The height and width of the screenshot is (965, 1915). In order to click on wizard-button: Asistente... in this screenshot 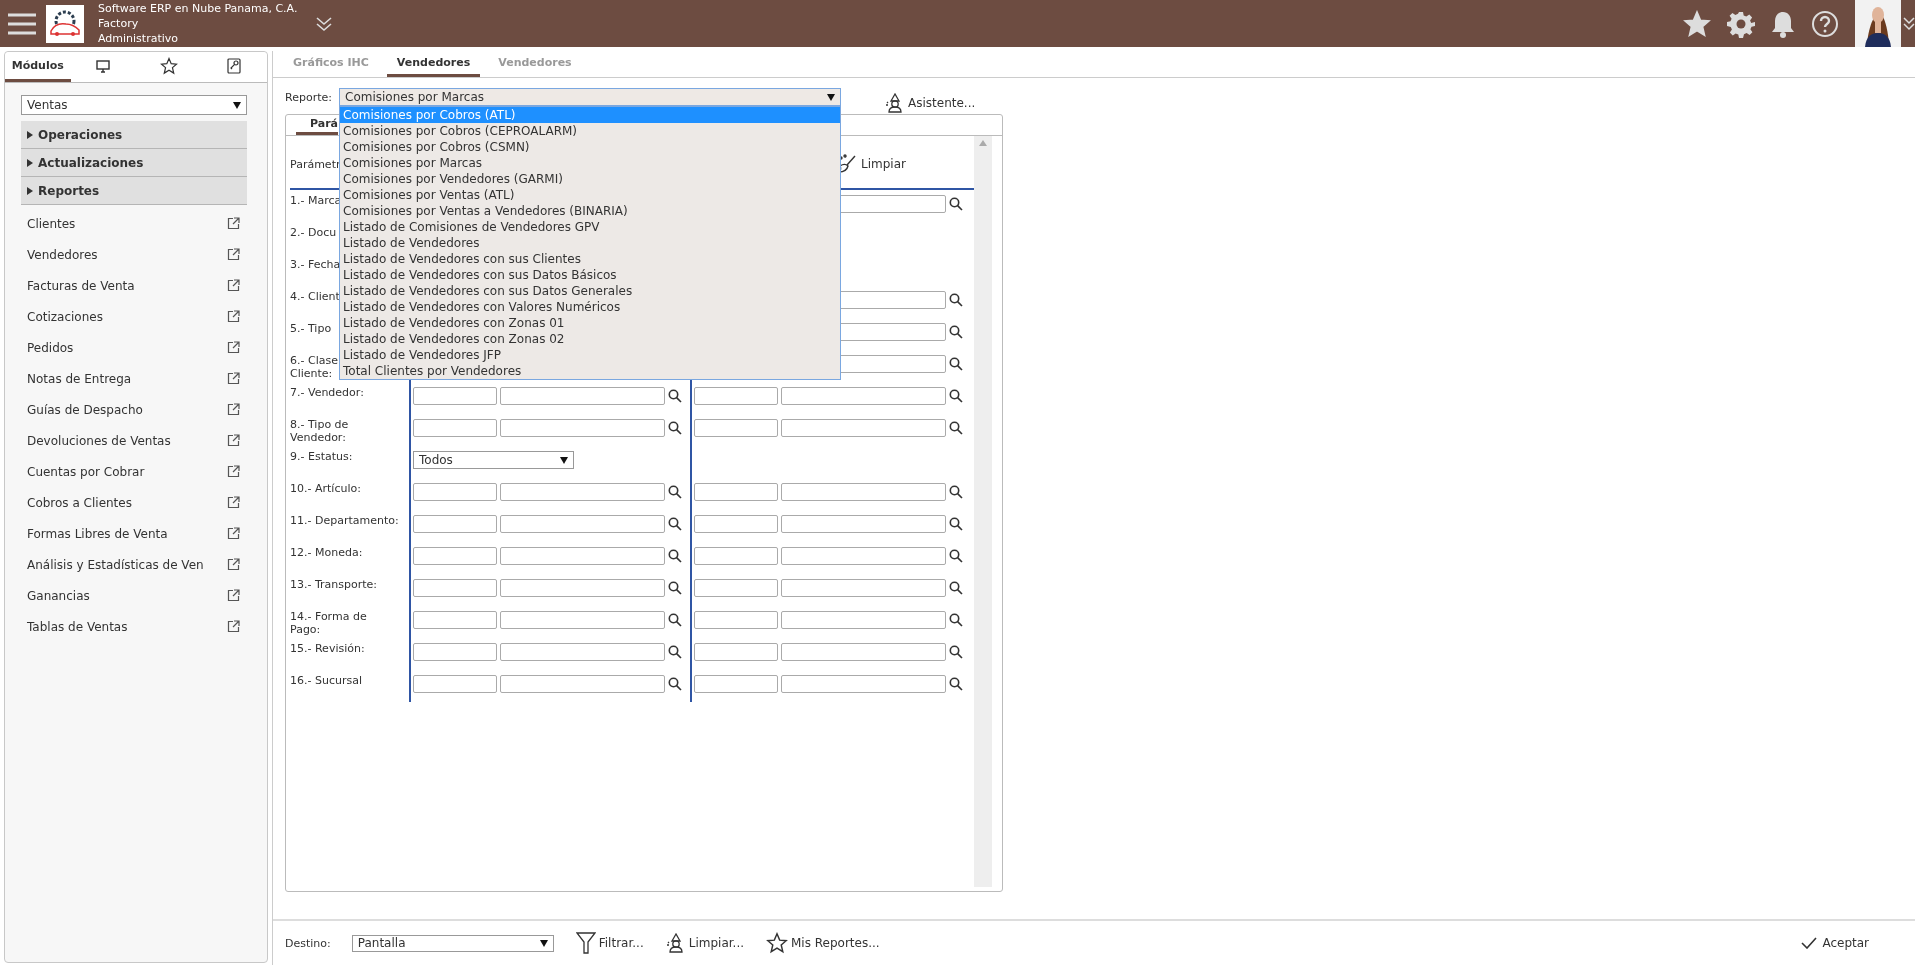, I will do `click(930, 103)`.